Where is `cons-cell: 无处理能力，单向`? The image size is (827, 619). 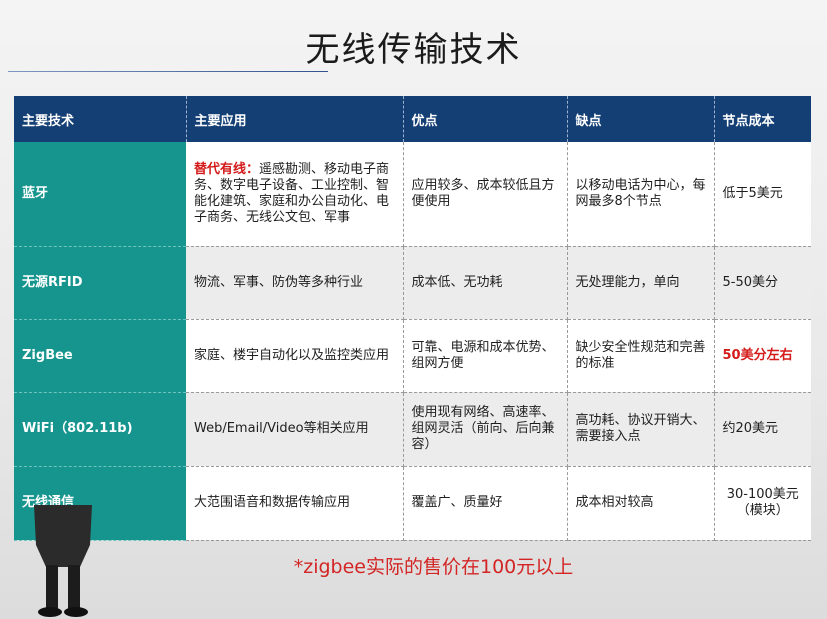
cons-cell: 无处理能力，单向 is located at coordinates (641, 283).